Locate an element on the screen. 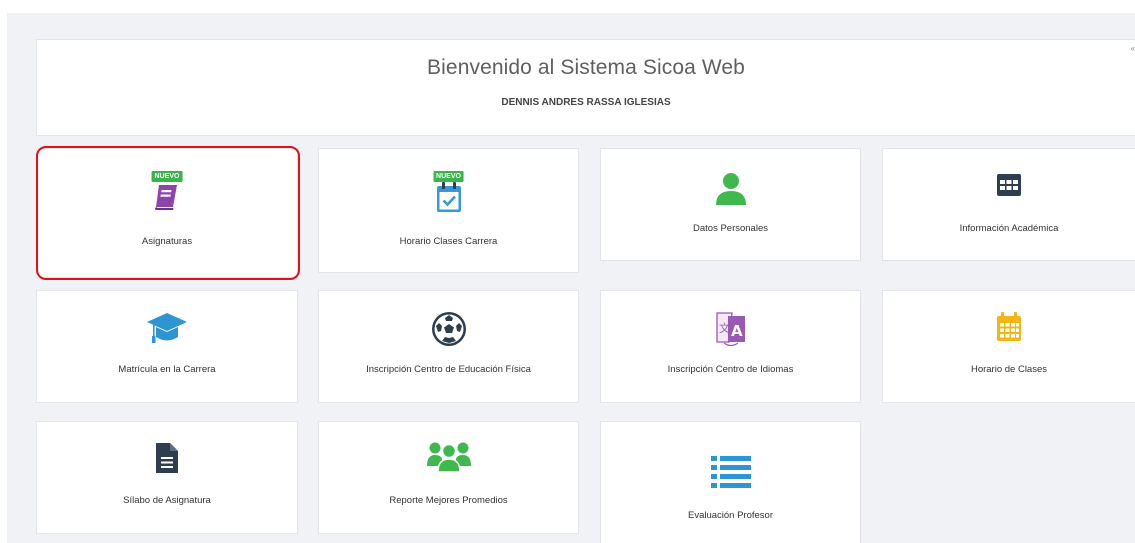 The width and height of the screenshot is (1135, 543). svg-text: A is located at coordinates (737, 331).